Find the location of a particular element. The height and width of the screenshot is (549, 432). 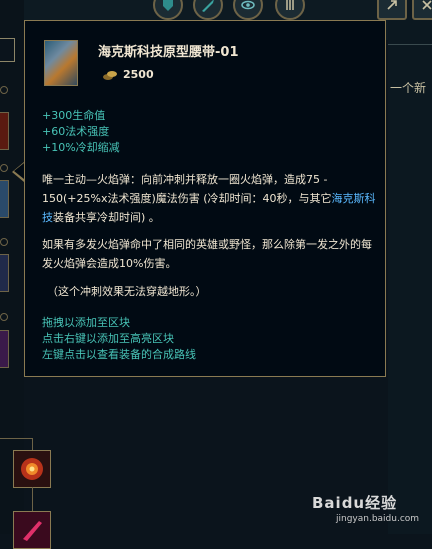

active-text-end: 装备共享冷却时间) 。 is located at coordinates (106, 217).